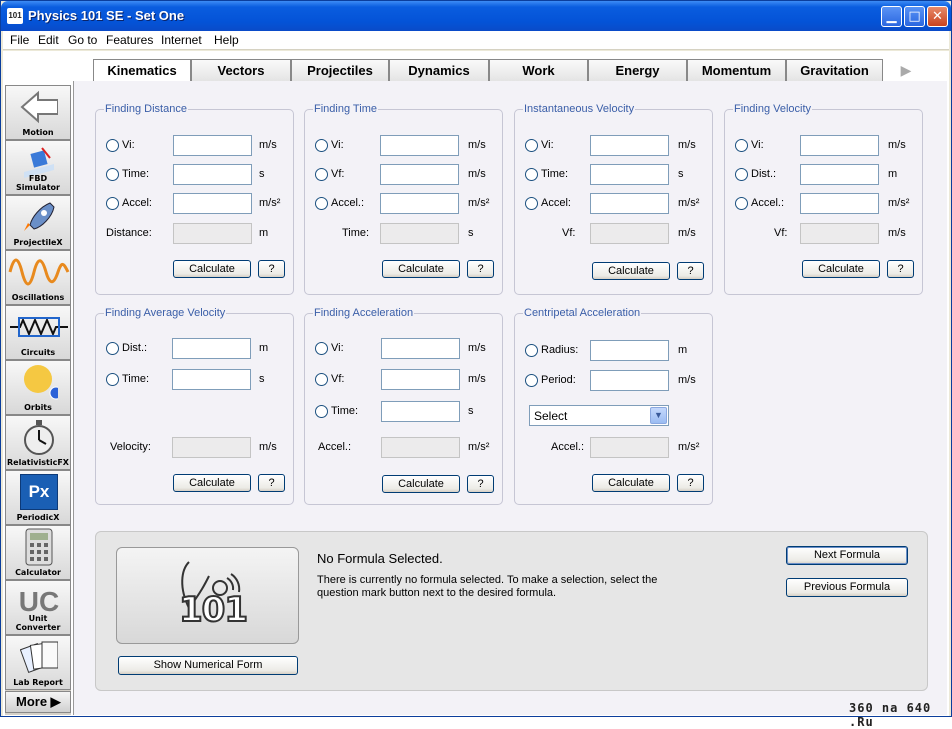 This screenshot has height=729, width=952. I want to click on sidebar-label: Motion, so click(38, 132).